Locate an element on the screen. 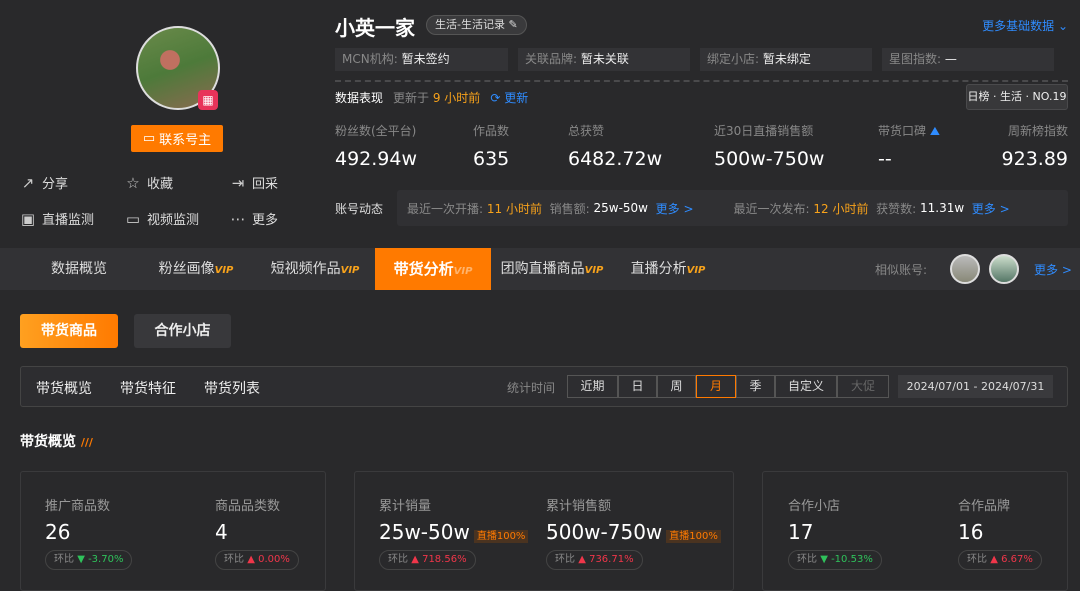 This screenshot has width=1080, height=591. account-name: 小英一家 is located at coordinates (375, 28).